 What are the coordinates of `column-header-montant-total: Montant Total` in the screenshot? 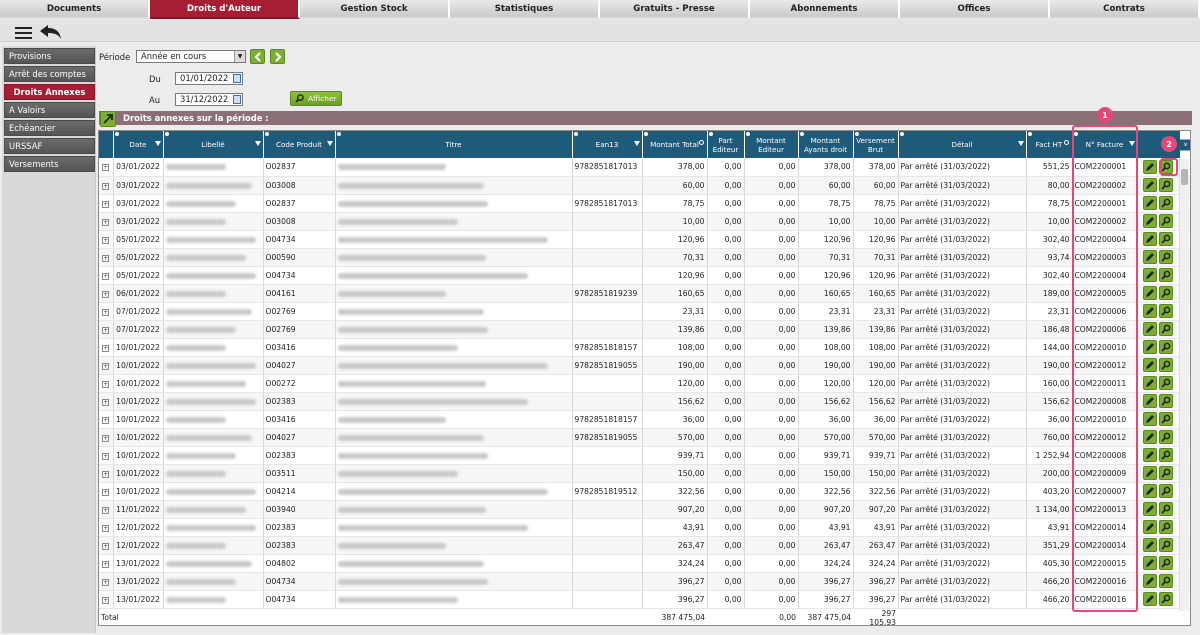 It's located at (675, 144).